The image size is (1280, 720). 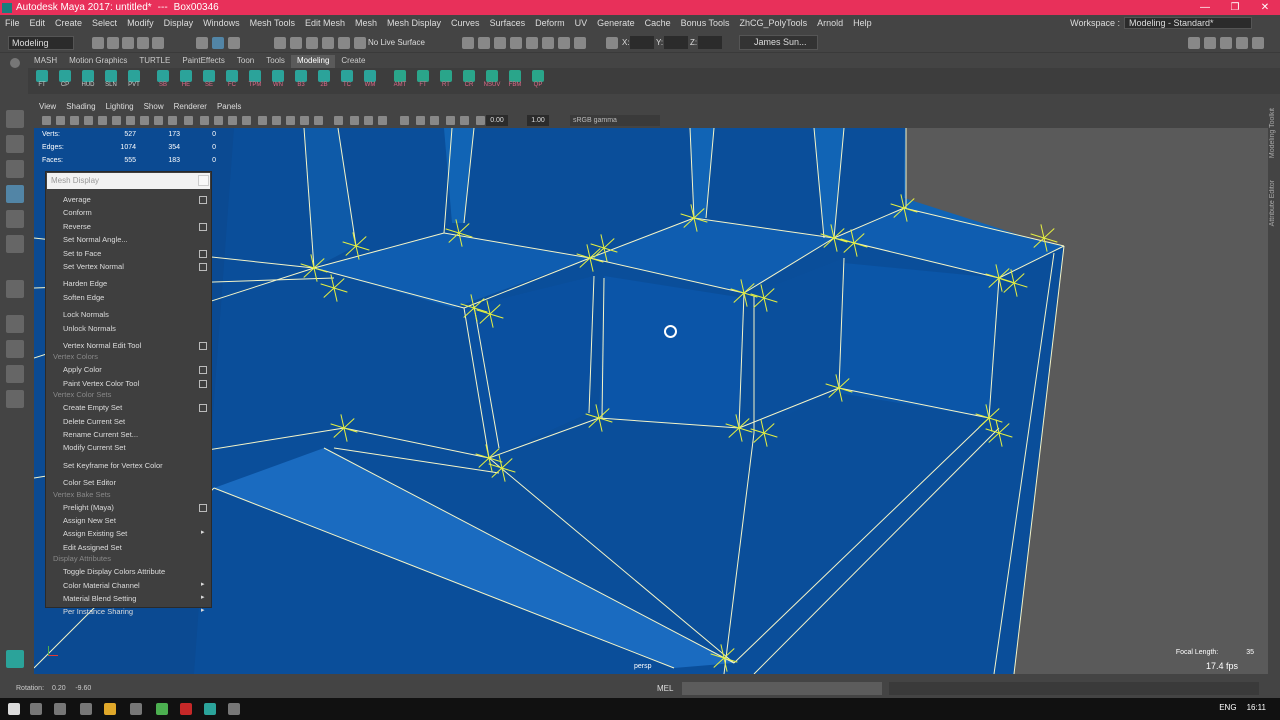 What do you see at coordinates (15, 169) in the screenshot?
I see `paint-select-tool-icon` at bounding box center [15, 169].